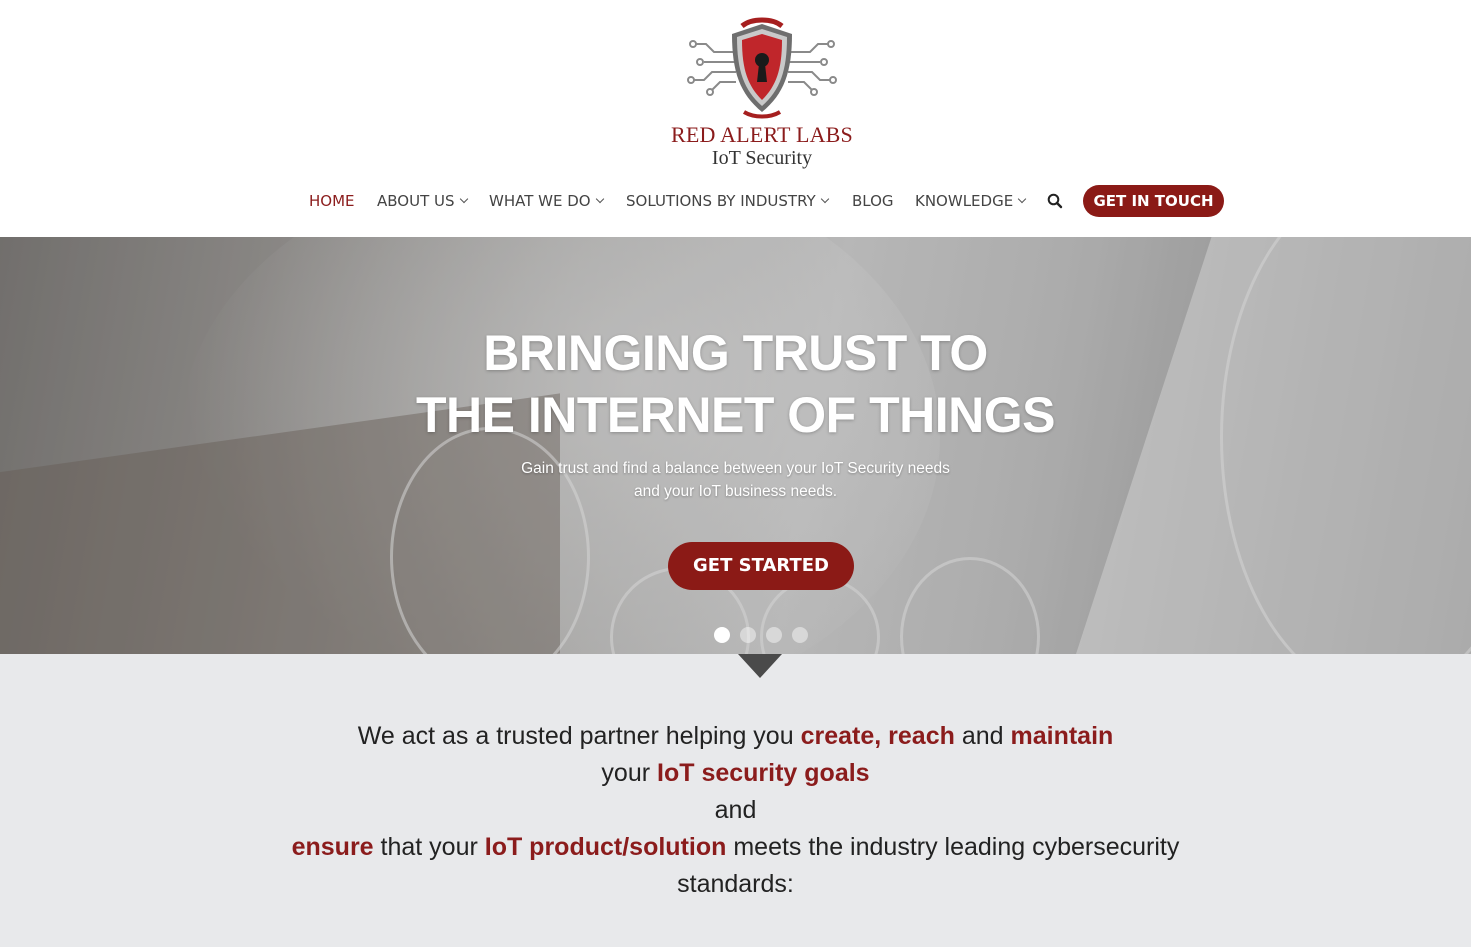  I want to click on get-in-touch-button: GET IN TOUCH, so click(1153, 201).